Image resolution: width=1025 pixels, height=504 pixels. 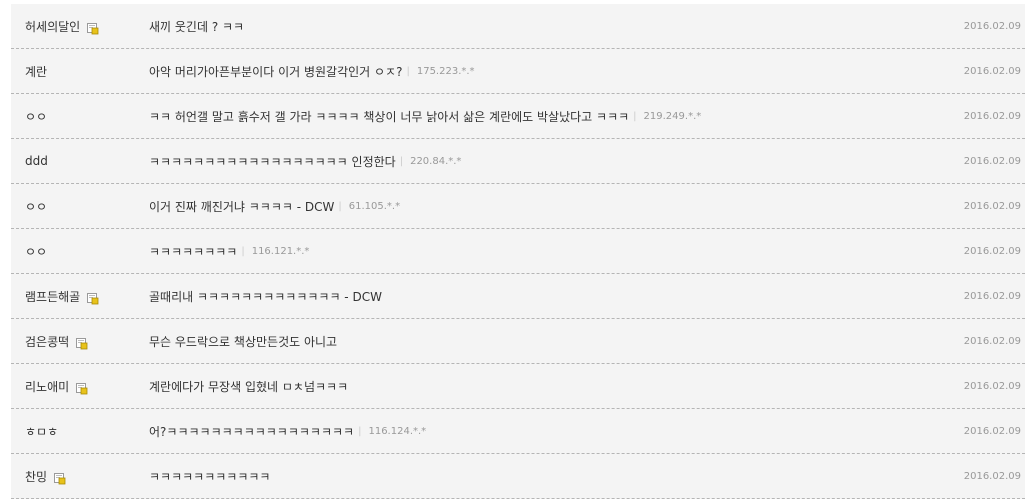 I want to click on comment-body: 이거 진짜 깨진거냐 ㅋㅋㅋㅋ - DCW61.105.*.*, so click(x=274, y=206).